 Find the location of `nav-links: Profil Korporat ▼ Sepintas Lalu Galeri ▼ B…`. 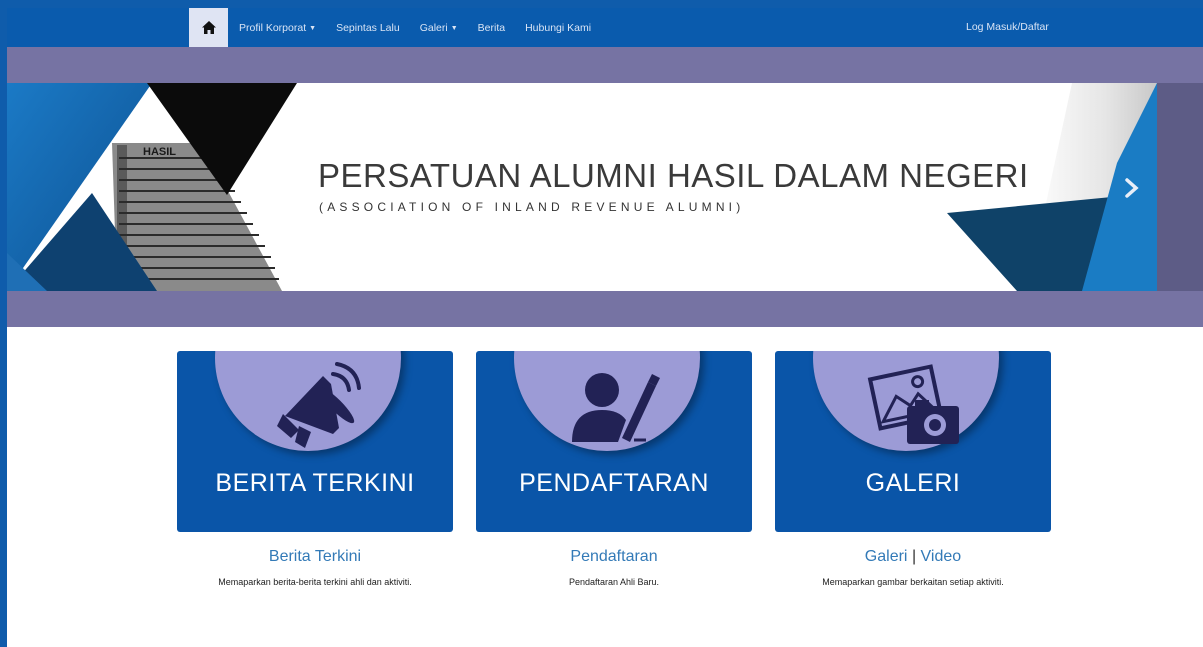

nav-links: Profil Korporat ▼ Sepintas Lalu Galeri ▼ B… is located at coordinates (425, 27).